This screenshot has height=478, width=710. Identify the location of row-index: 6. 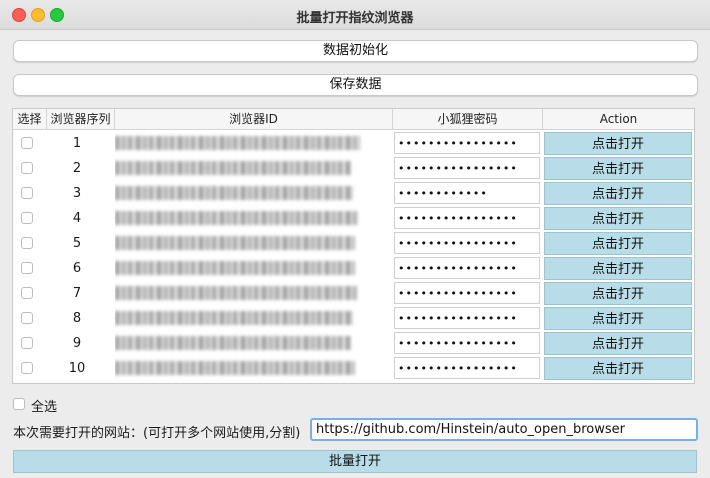
(77, 268).